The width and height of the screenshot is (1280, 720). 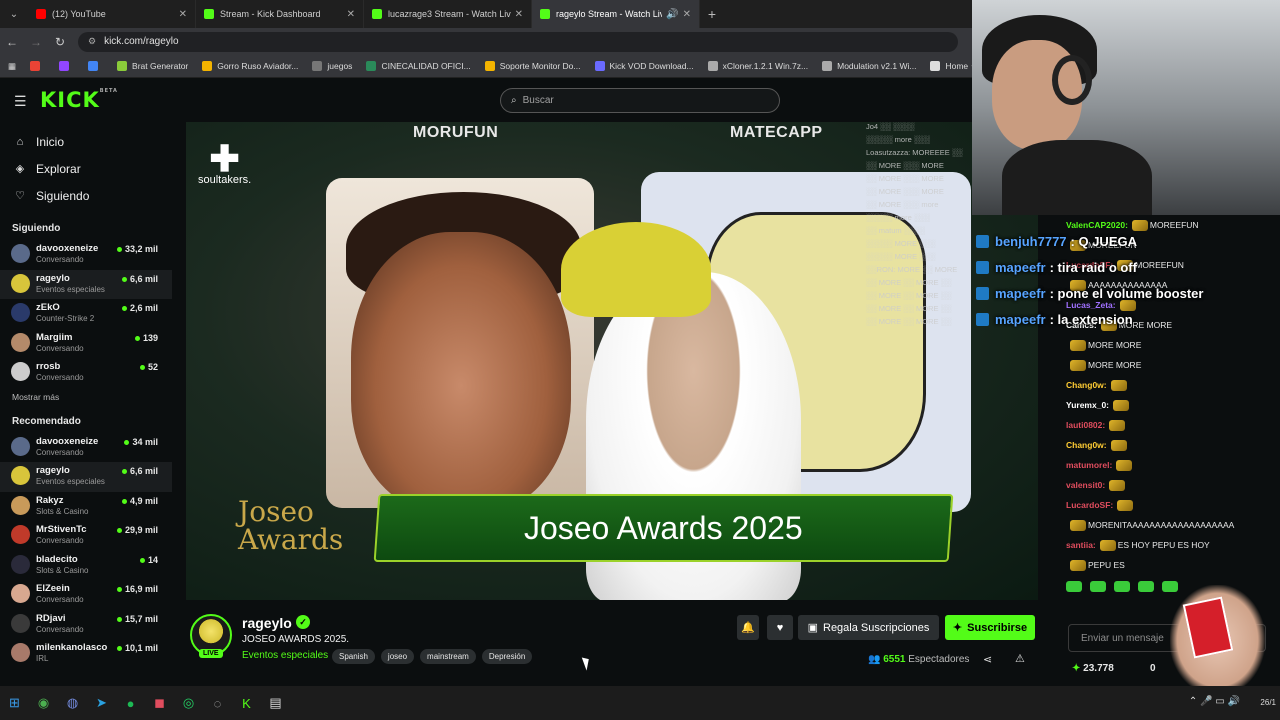 What do you see at coordinates (137, 249) in the screenshot?
I see `viewer-count: 33,2 mil` at bounding box center [137, 249].